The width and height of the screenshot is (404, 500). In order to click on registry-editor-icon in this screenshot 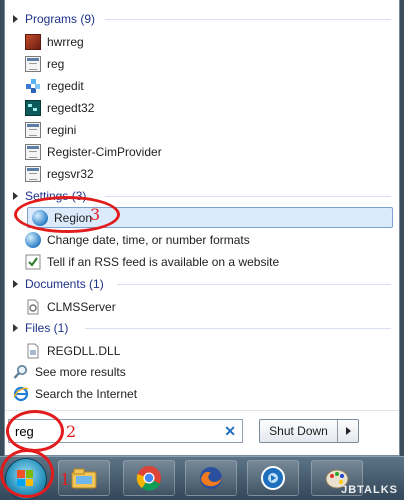, I will do `click(33, 86)`.